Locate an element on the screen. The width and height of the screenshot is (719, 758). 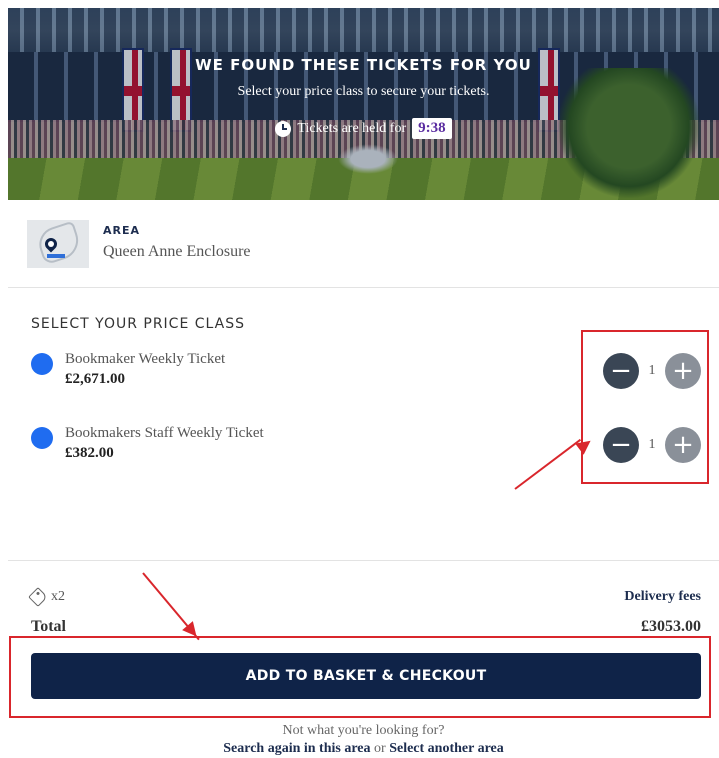
price-class-name: Bookmakers Staff Weekly Ticket is located at coordinates (164, 433).